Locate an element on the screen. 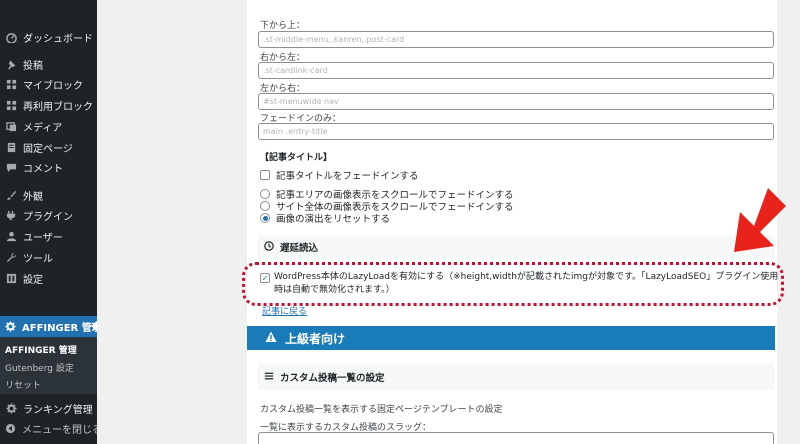  clock-icon is located at coordinates (269, 247).